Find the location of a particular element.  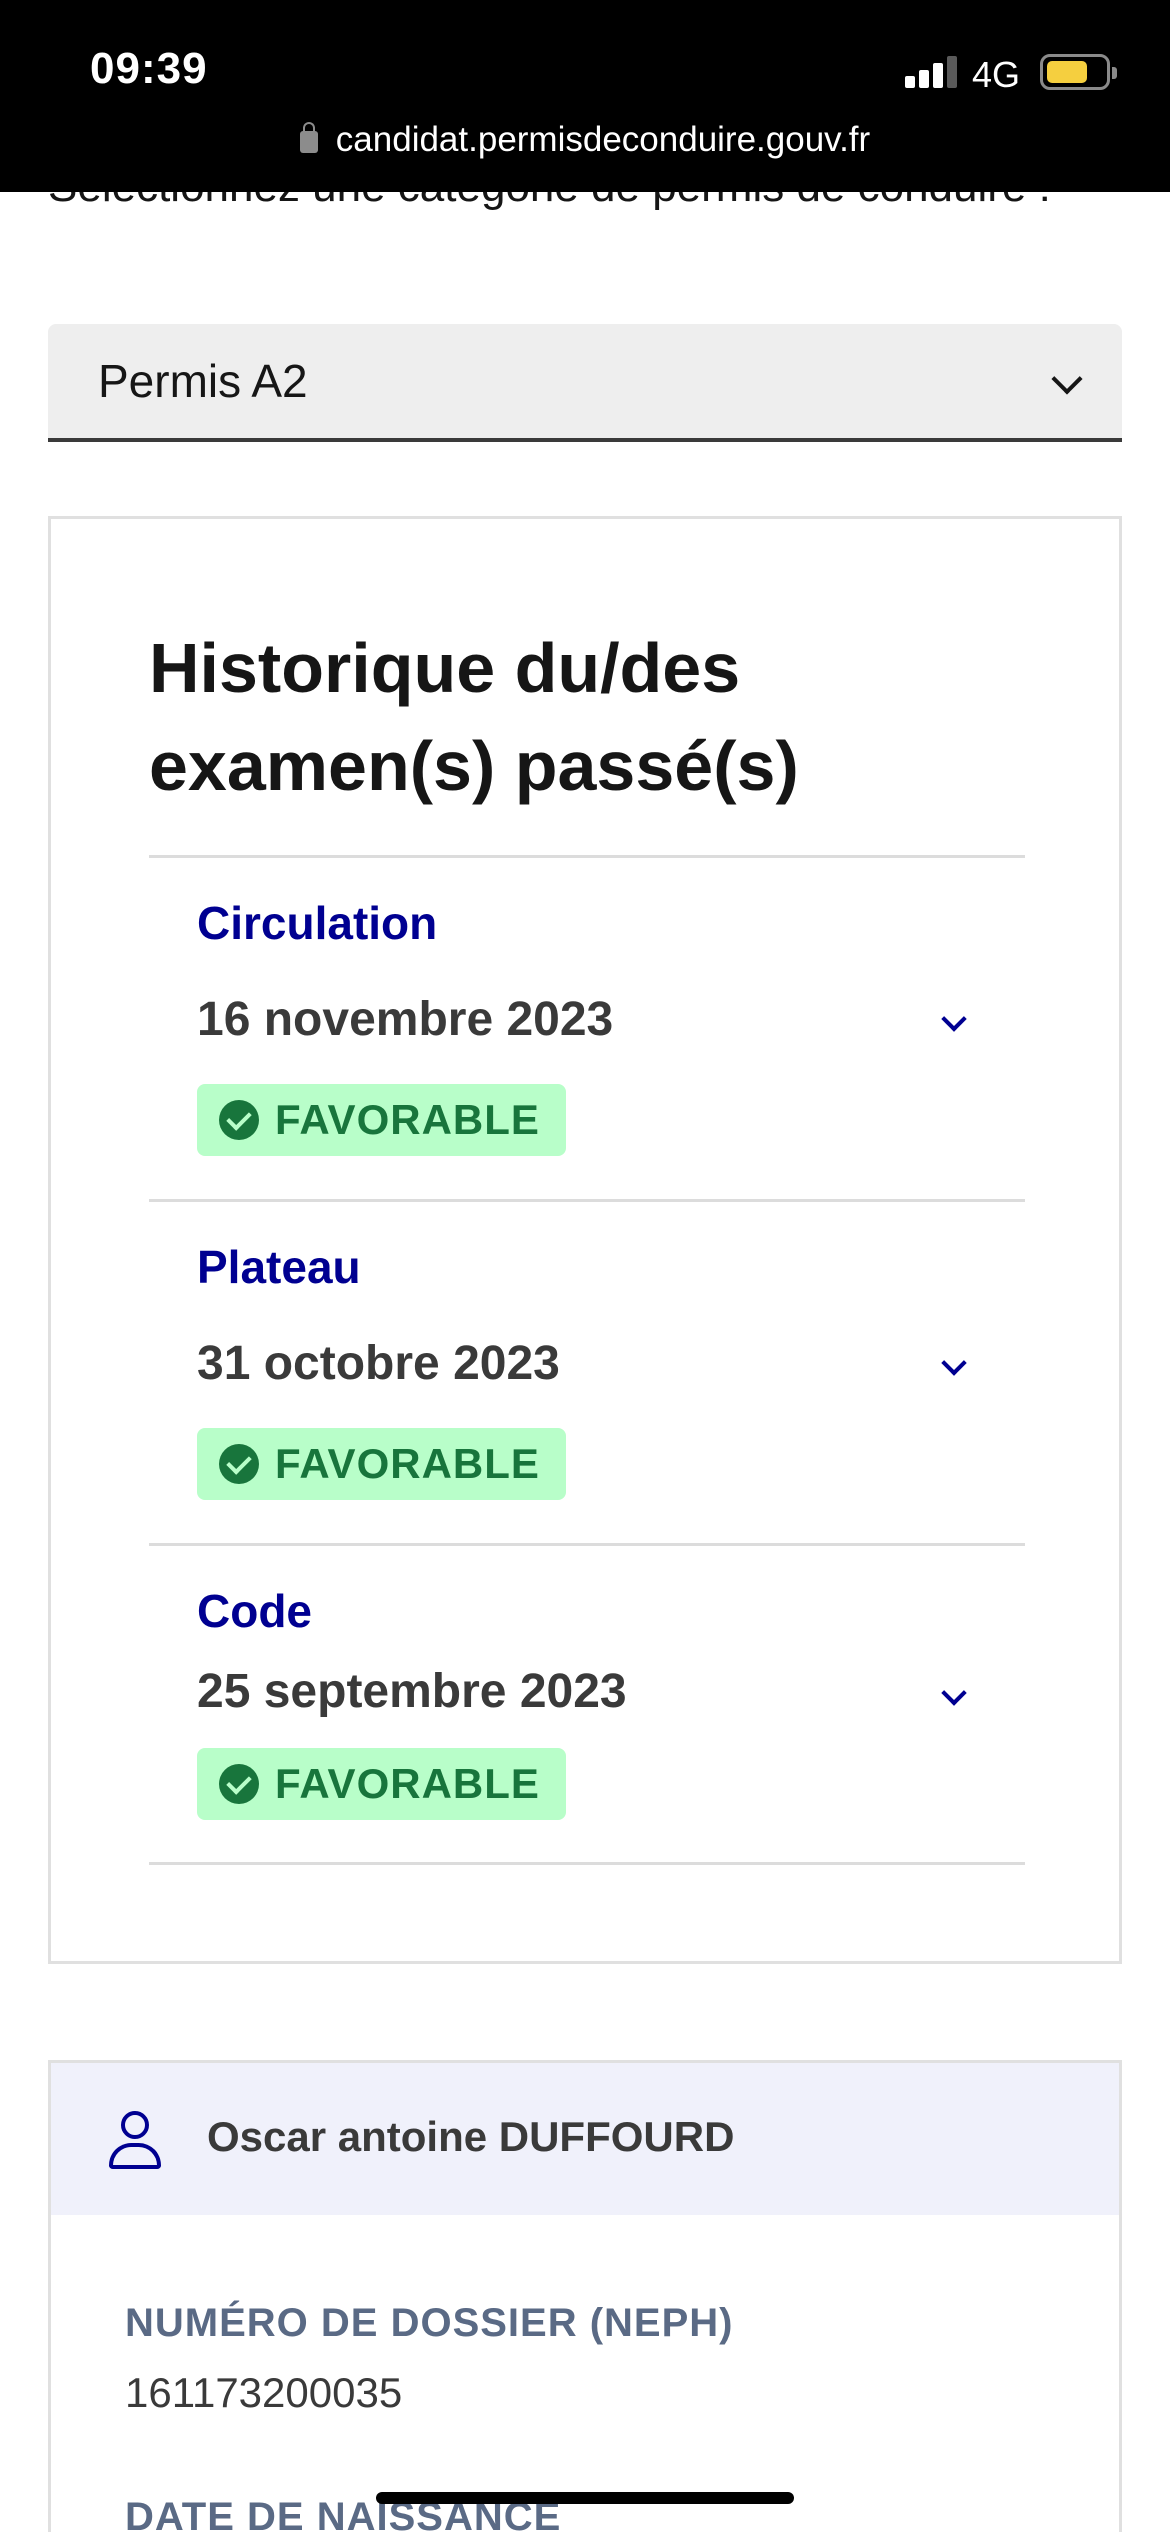

exam-date: 16 novembre 2023 is located at coordinates (405, 1019).